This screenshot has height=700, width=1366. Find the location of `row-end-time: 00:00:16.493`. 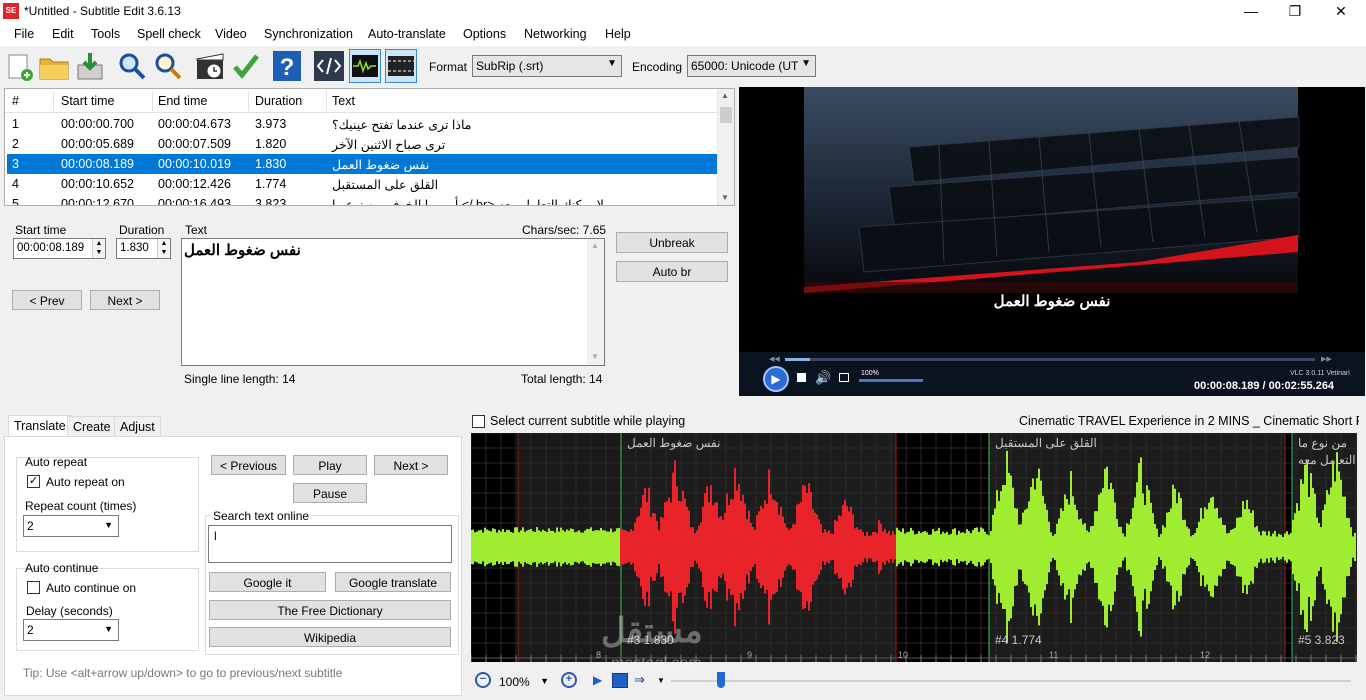

row-end-time: 00:00:16.493 is located at coordinates (194, 201).